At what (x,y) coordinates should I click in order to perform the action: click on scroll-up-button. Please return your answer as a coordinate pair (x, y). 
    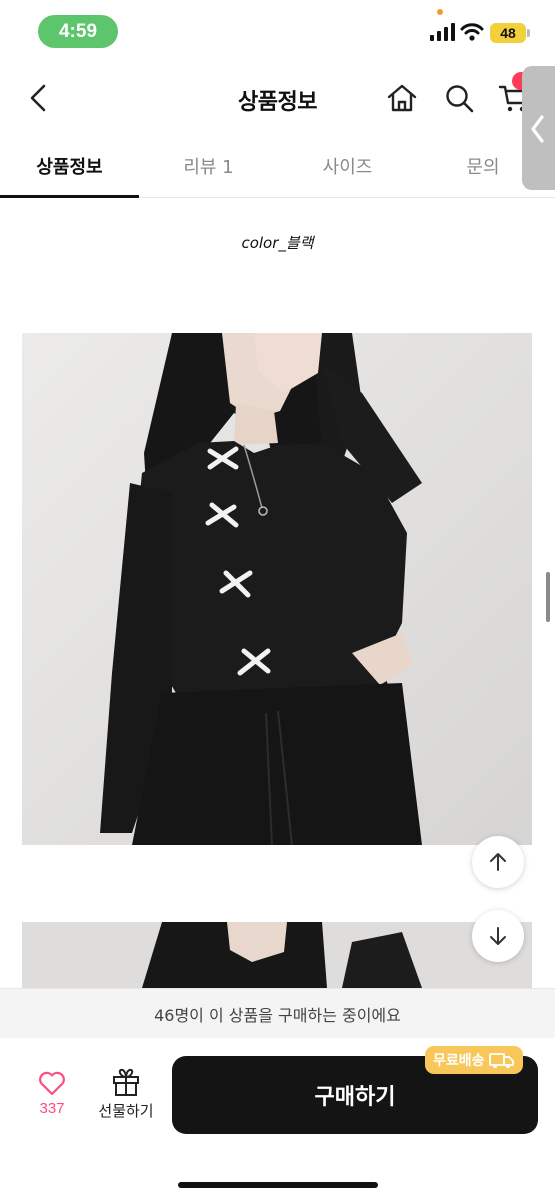
    Looking at the image, I should click on (498, 862).